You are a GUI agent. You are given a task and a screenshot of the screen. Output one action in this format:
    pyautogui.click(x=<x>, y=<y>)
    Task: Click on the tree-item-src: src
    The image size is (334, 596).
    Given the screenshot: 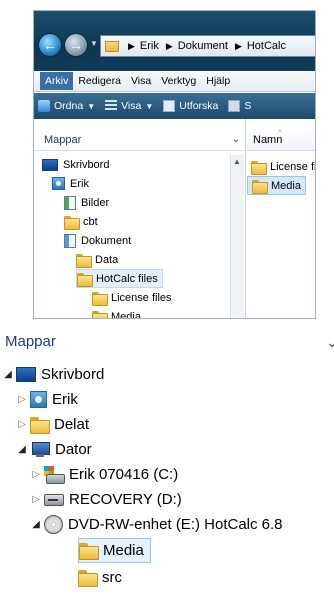 What is the action you would take?
    pyautogui.click(x=103, y=577)
    